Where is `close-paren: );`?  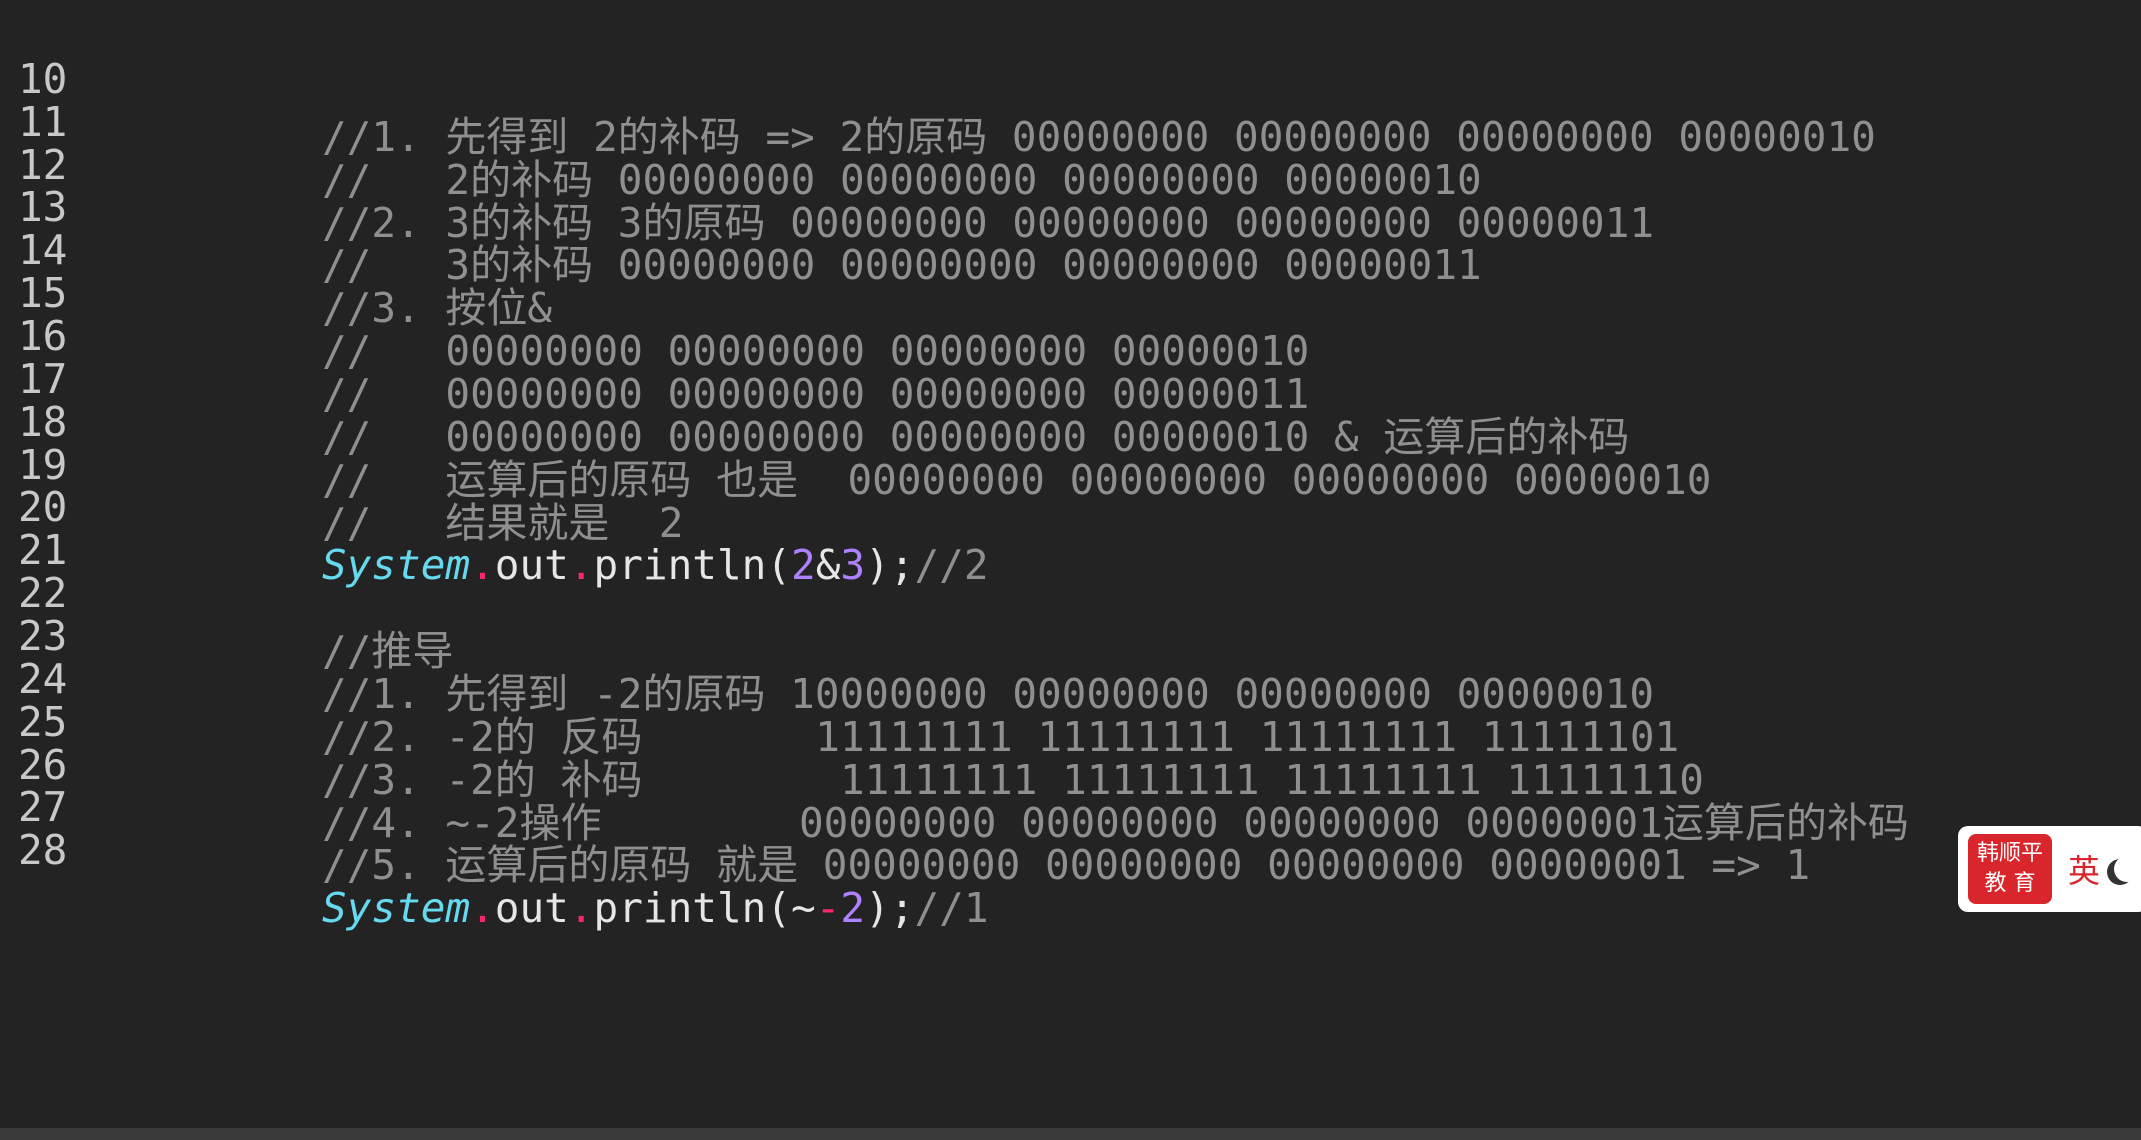
close-paren: ); is located at coordinates (890, 908).